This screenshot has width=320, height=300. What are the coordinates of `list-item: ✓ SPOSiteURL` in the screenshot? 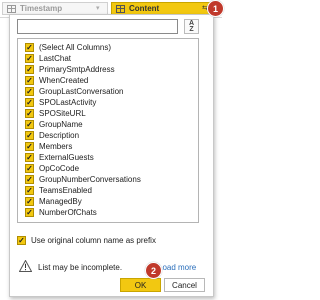 It's located at (55, 113).